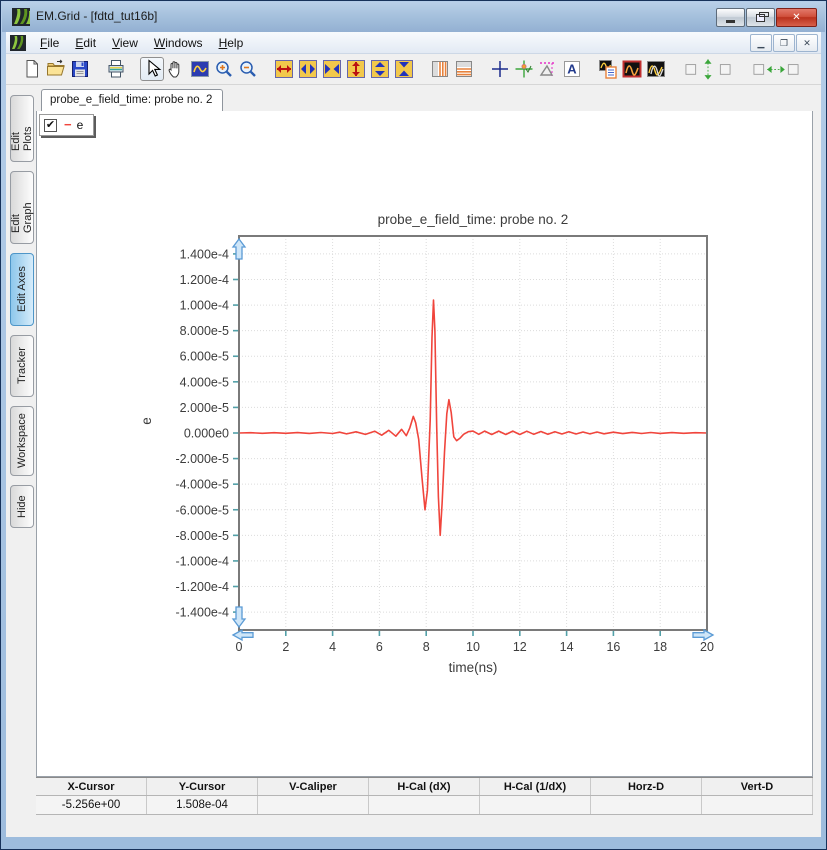 The width and height of the screenshot is (827, 850). Describe the element at coordinates (22, 441) in the screenshot. I see `sidebar-tab-workspace: Workspace` at that location.